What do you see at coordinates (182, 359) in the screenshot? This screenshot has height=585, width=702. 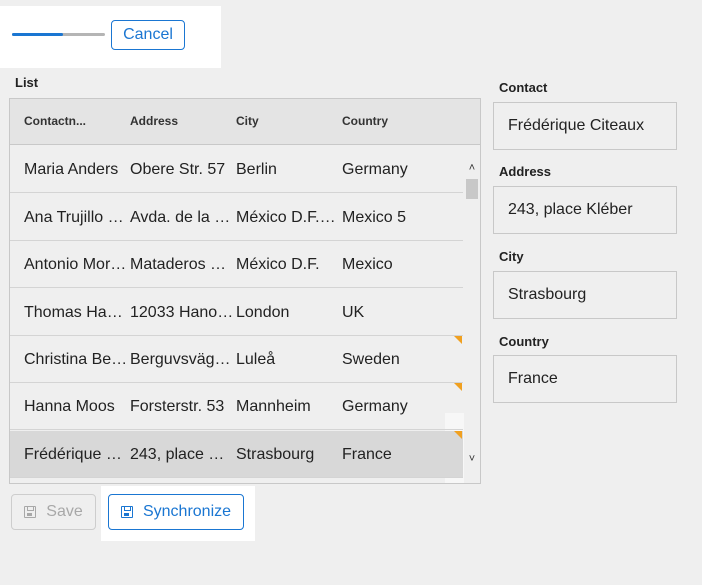 I see `cell-address: Berguvsvägen 8` at bounding box center [182, 359].